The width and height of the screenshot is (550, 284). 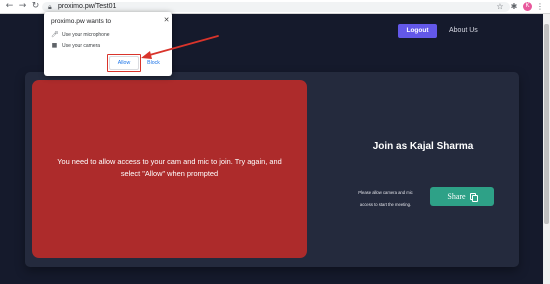 What do you see at coordinates (50, 7) in the screenshot?
I see `lock-icon: 🔒︎` at bounding box center [50, 7].